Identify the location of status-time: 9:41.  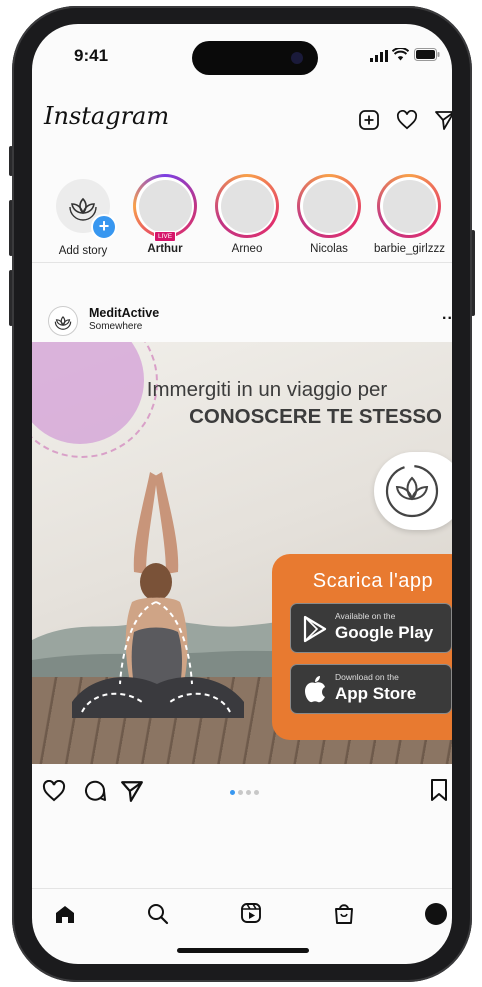
(91, 55).